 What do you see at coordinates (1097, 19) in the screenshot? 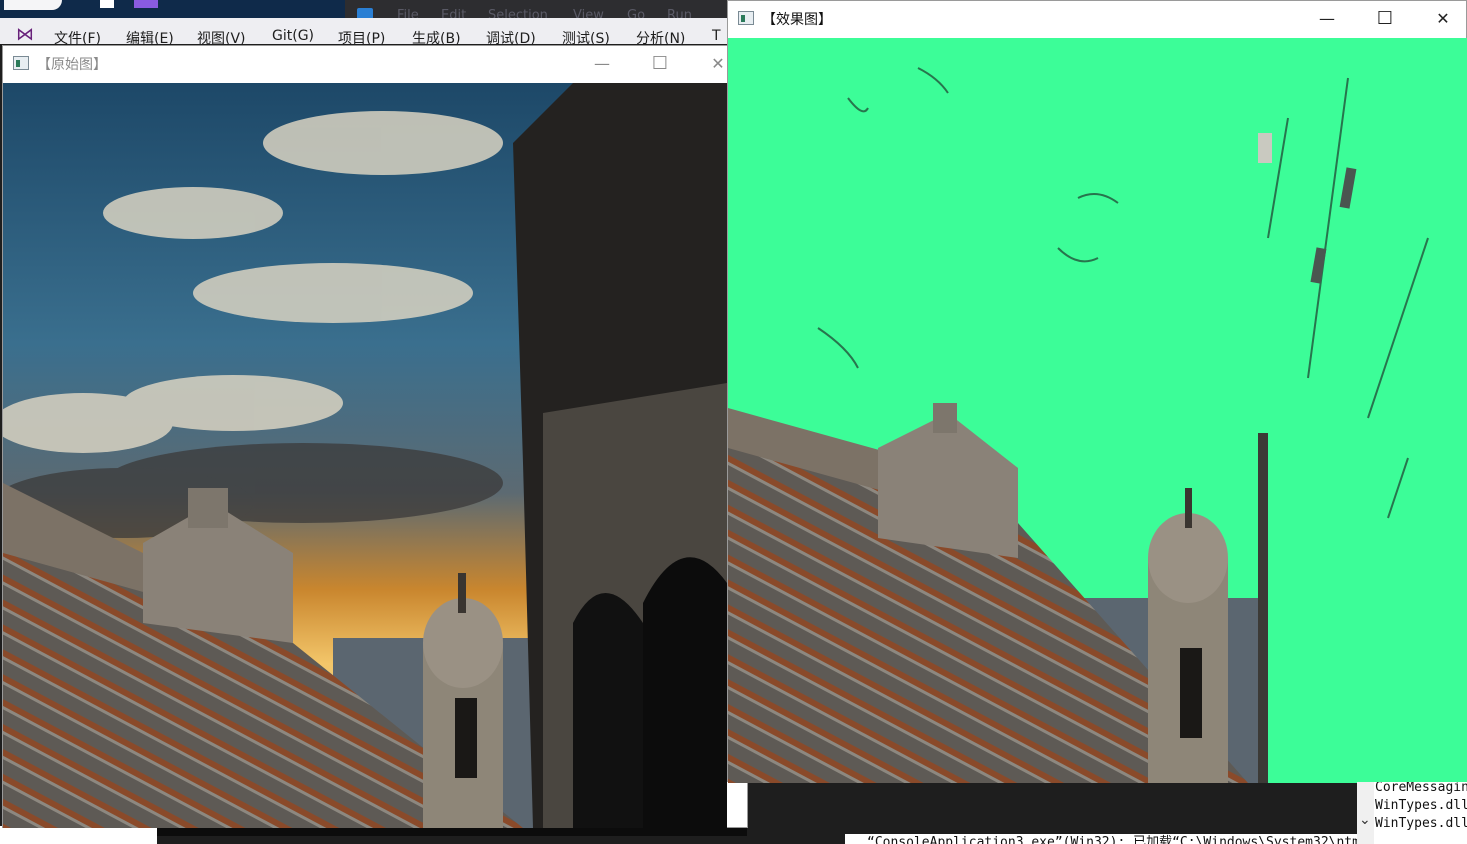
I see `result-window-titlebar: 【效果图】 — ☐ ✕` at bounding box center [1097, 19].